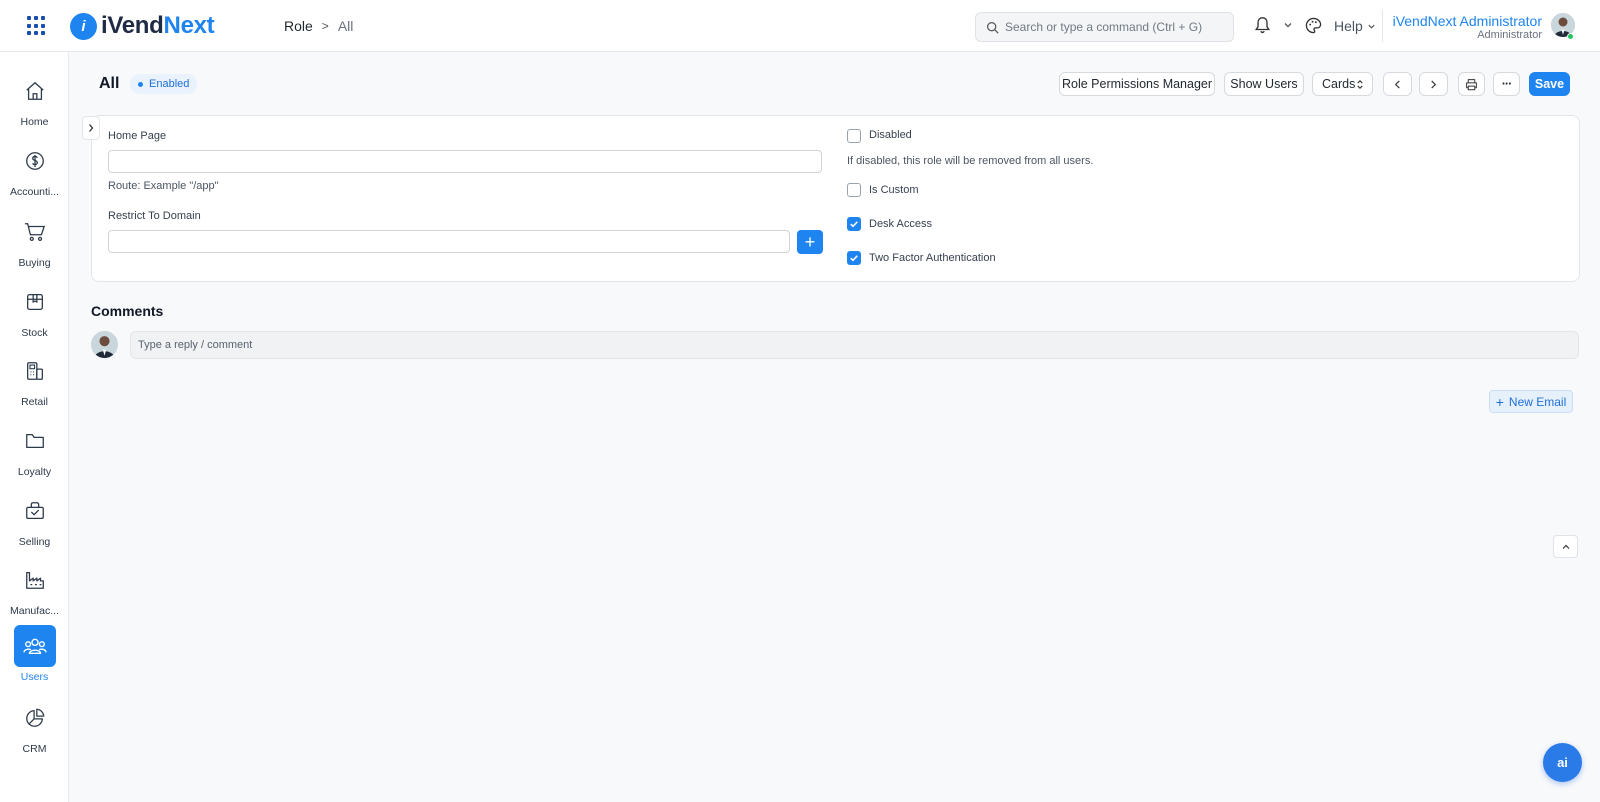 The height and width of the screenshot is (802, 1600). What do you see at coordinates (169, 84) in the screenshot?
I see `status-badge-label: Enabled` at bounding box center [169, 84].